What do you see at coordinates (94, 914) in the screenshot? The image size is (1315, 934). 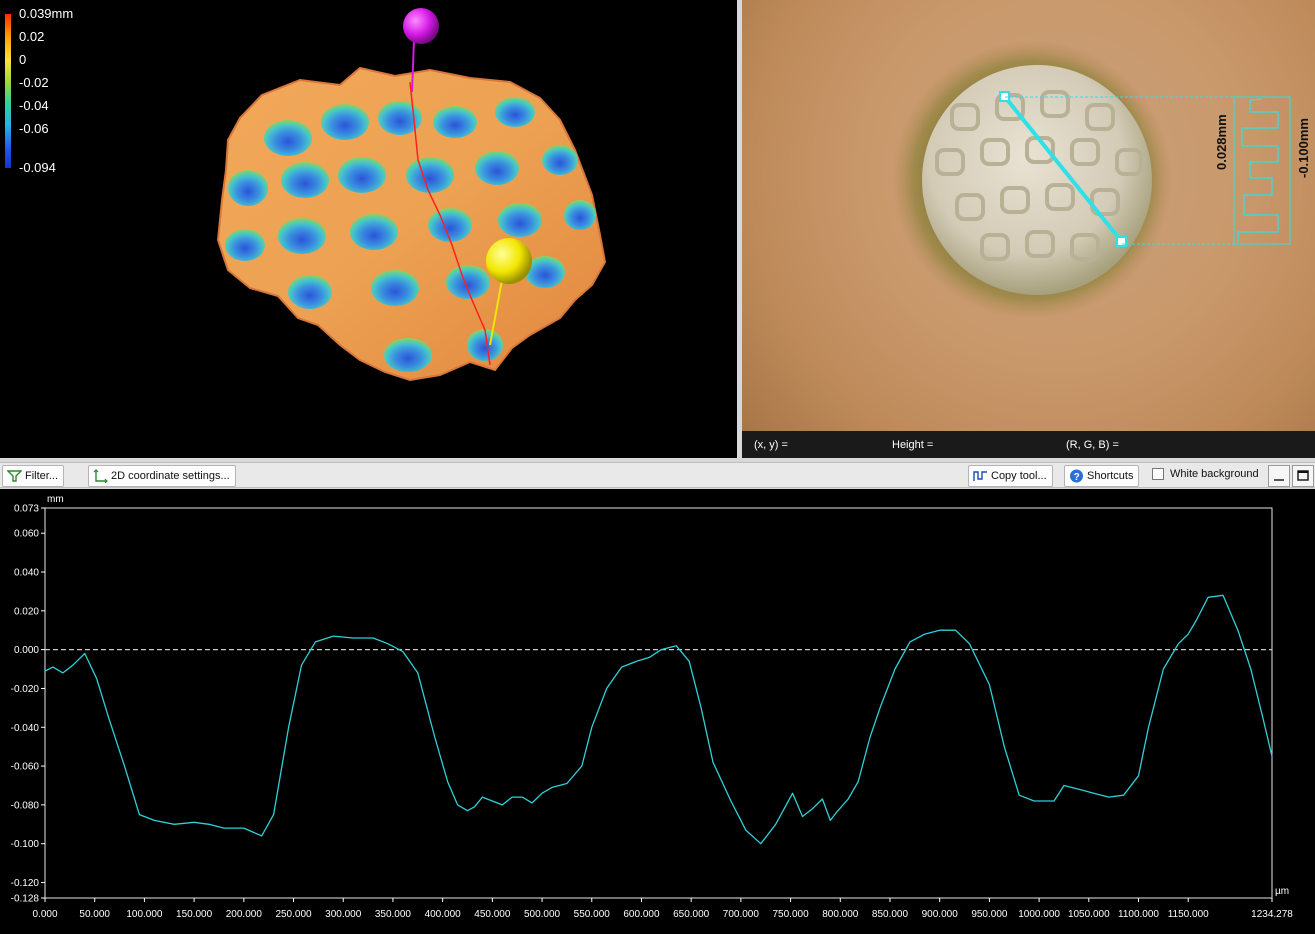 I see `x-tick-label: 50.000` at bounding box center [94, 914].